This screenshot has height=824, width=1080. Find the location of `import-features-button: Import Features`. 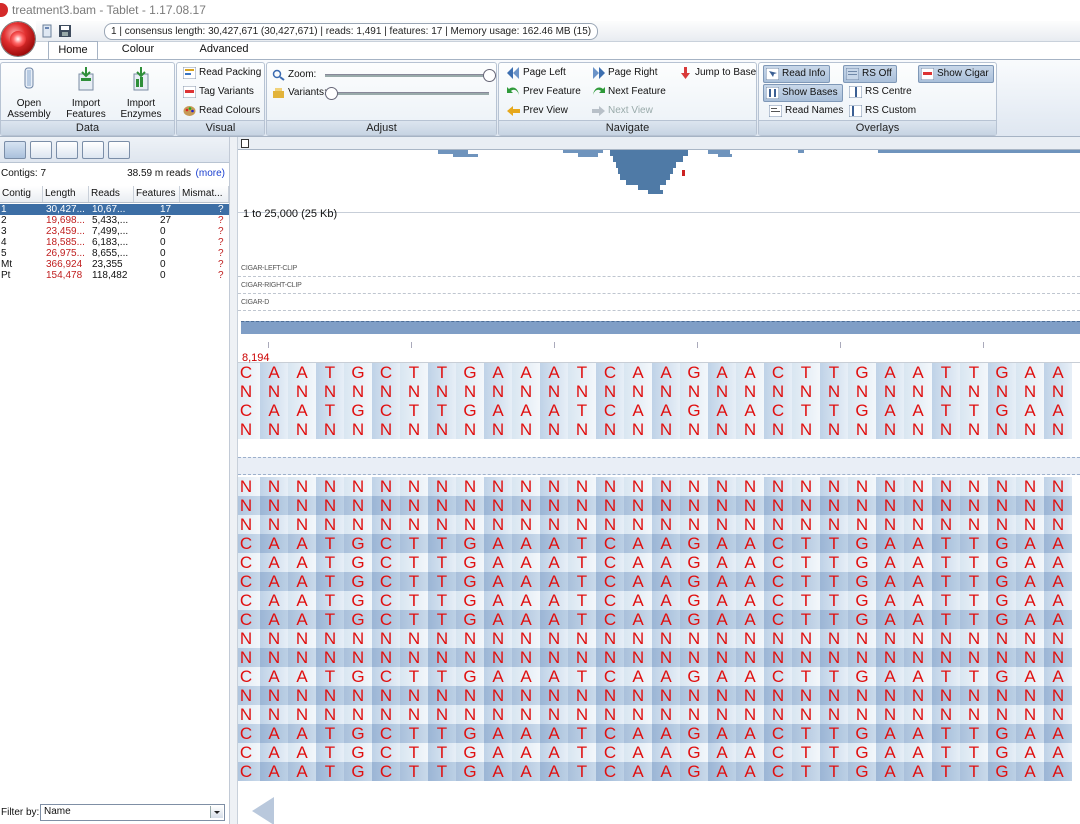

import-features-button: Import Features is located at coordinates (86, 93).